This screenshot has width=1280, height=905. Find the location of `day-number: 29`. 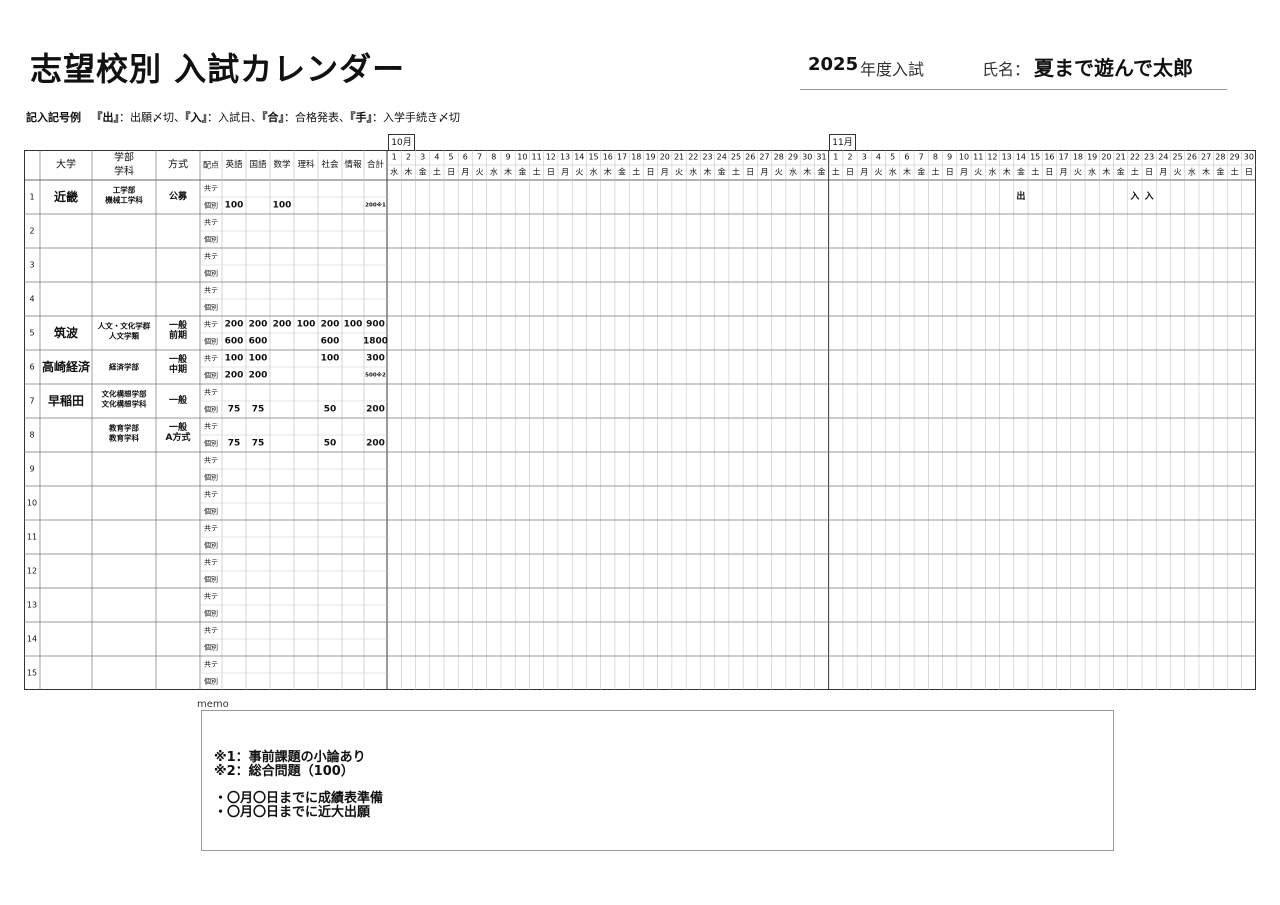

day-number: 29 is located at coordinates (793, 157).